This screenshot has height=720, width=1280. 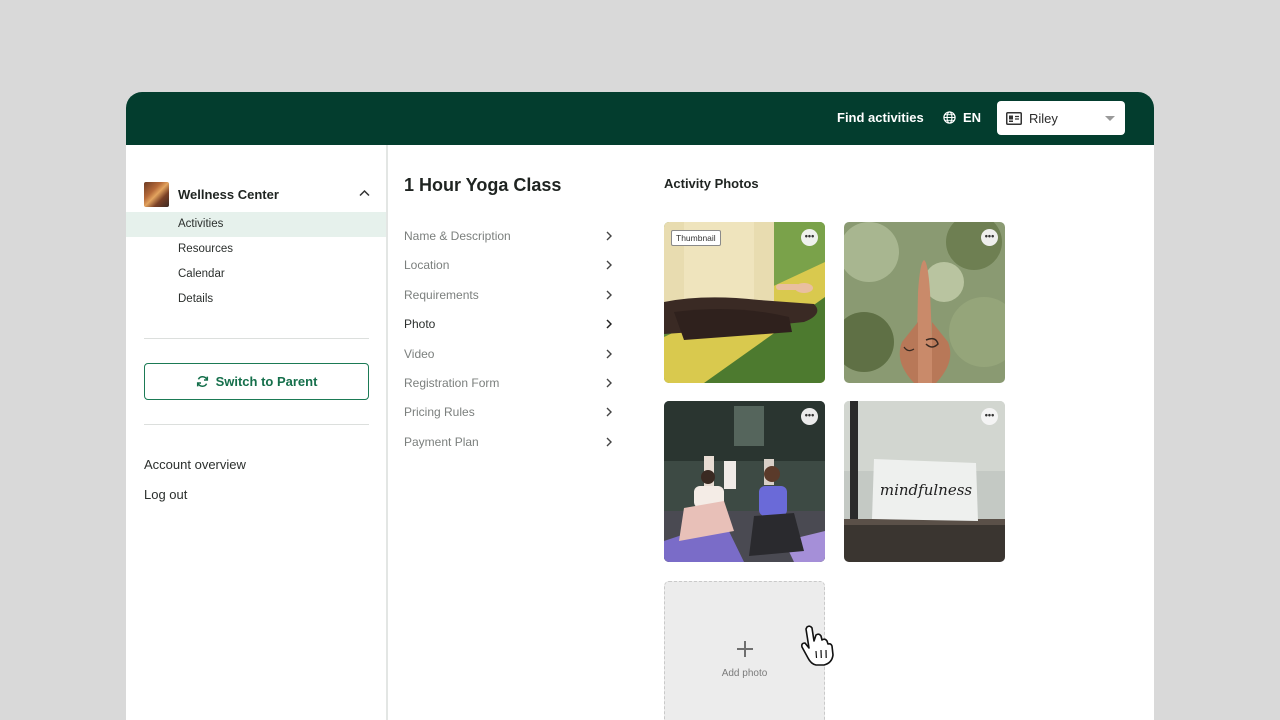 What do you see at coordinates (202, 381) in the screenshot?
I see `refresh-icon` at bounding box center [202, 381].